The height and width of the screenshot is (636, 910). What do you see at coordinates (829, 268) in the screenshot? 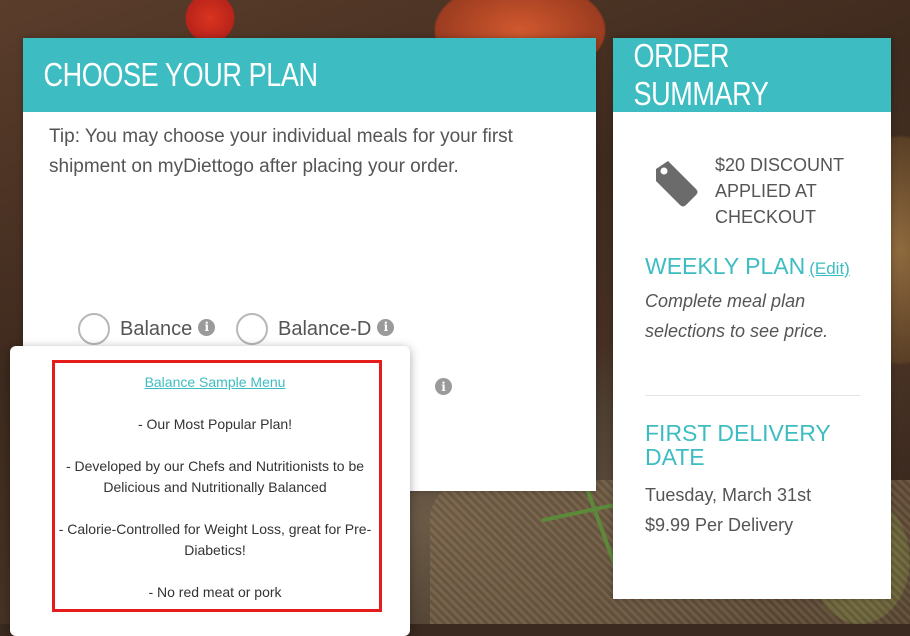
I see `edit-link: (Edit)` at bounding box center [829, 268].